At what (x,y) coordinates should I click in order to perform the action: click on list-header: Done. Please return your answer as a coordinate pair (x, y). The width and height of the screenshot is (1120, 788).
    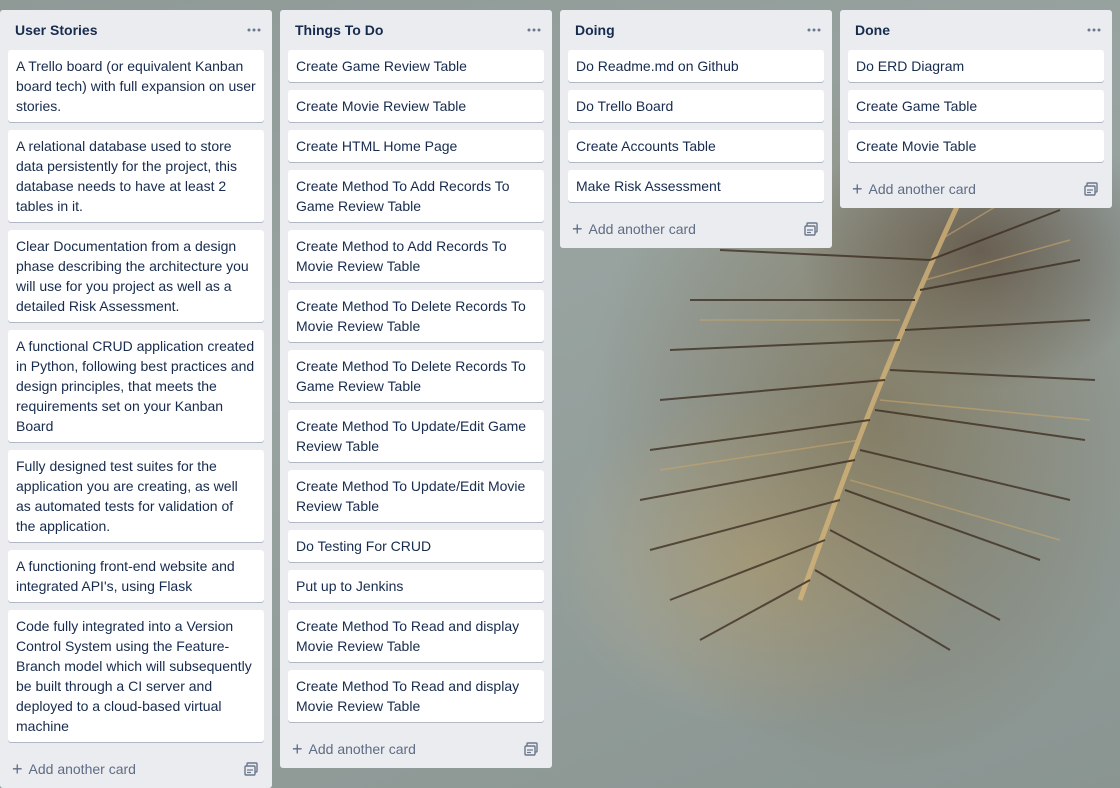
    Looking at the image, I should click on (976, 30).